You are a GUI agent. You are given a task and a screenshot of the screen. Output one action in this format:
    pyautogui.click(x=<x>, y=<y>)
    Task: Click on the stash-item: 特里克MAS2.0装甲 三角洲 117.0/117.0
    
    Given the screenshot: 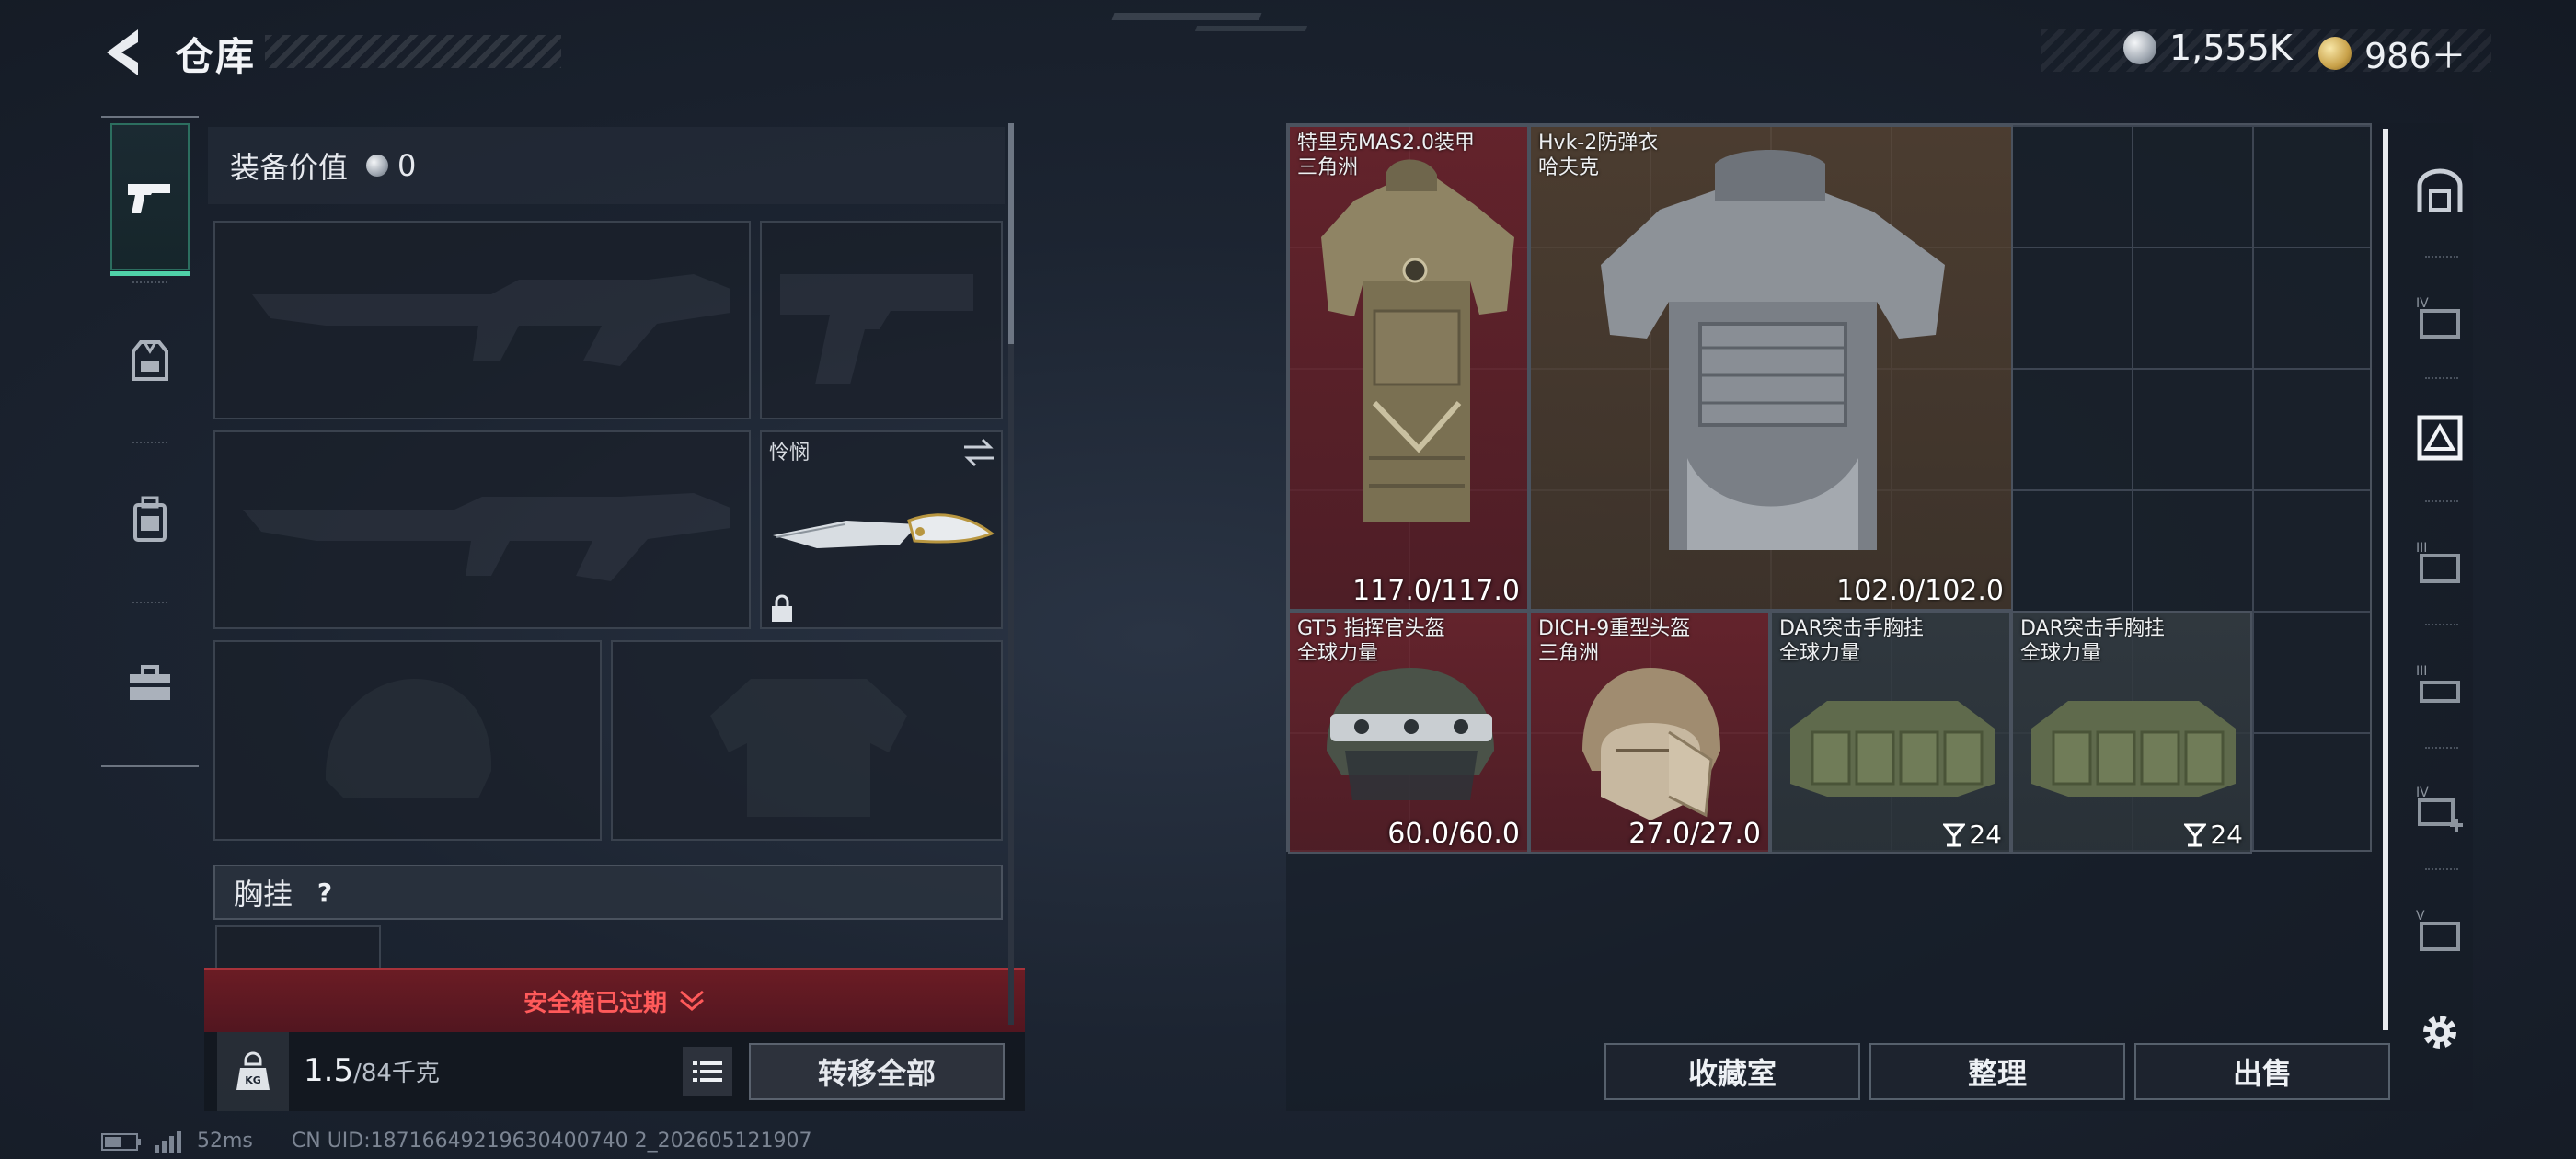 What is the action you would take?
    pyautogui.click(x=1408, y=368)
    